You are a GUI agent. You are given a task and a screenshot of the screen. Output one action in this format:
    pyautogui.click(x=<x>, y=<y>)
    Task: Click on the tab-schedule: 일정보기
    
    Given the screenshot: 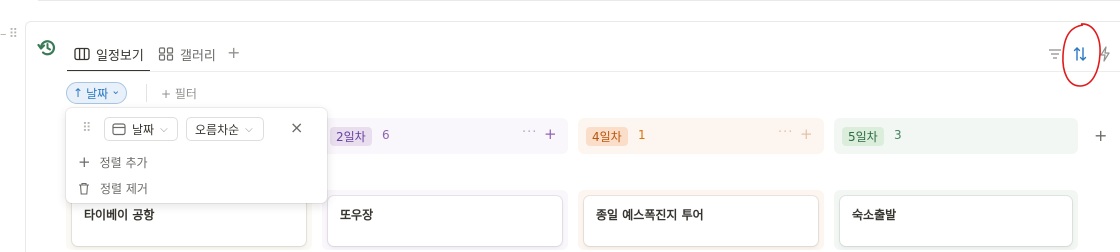 What is the action you would take?
    pyautogui.click(x=109, y=54)
    